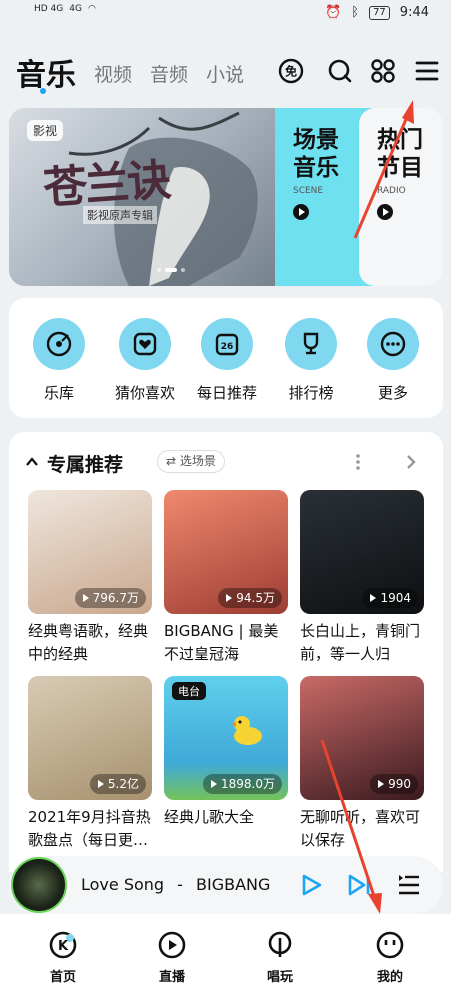 The width and height of the screenshot is (451, 990). Describe the element at coordinates (390, 945) in the screenshot. I see `profile-face-icon` at that location.